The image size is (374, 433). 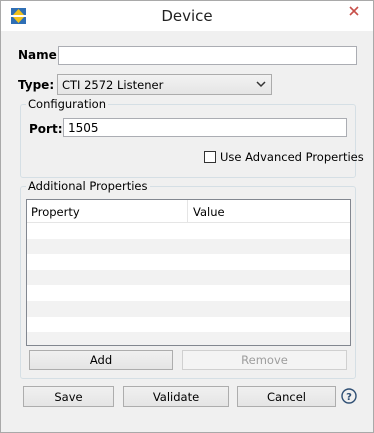 I want to click on type-select: CTI 2572 Listener, so click(x=164, y=84).